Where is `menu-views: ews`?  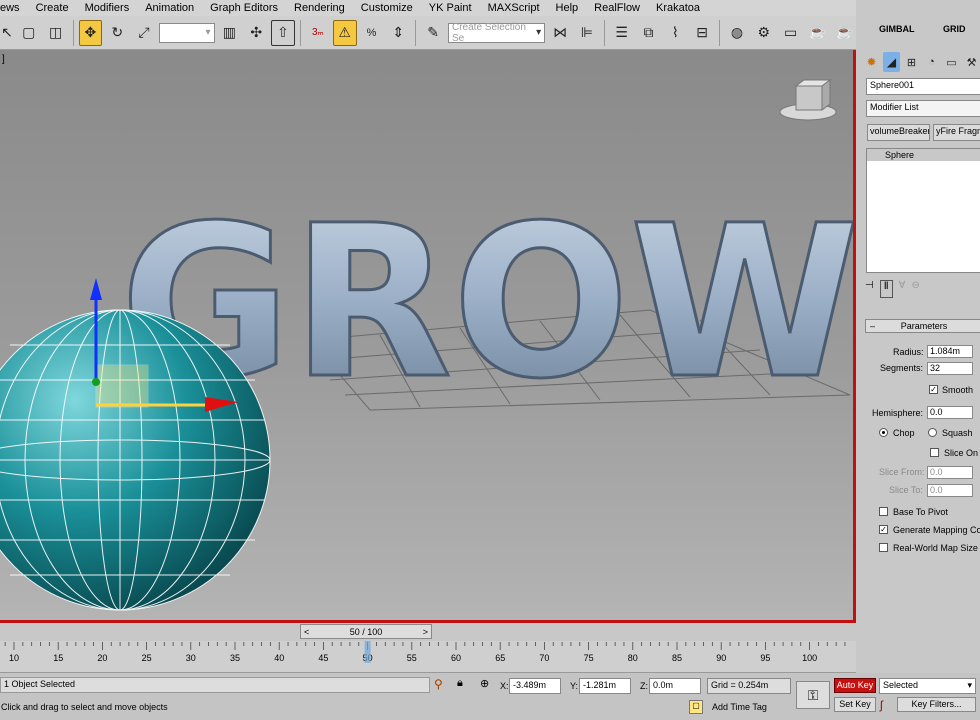
menu-views: ews is located at coordinates (14, 8).